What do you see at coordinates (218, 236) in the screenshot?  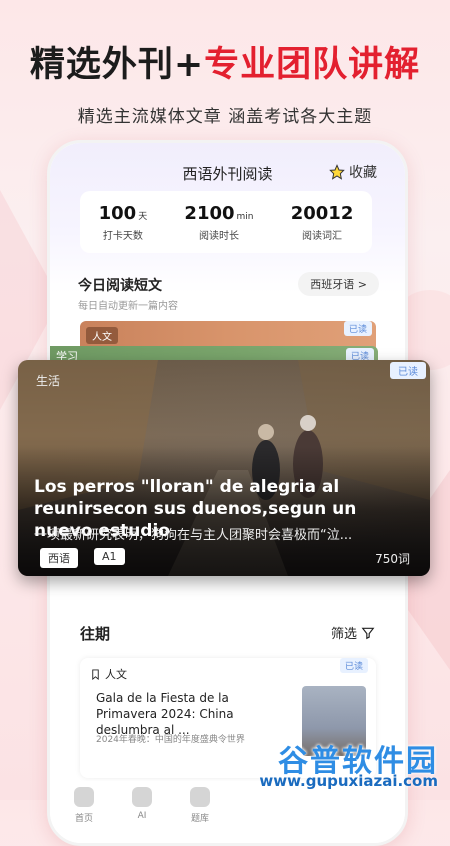 I see `stat-label: 阅读时长` at bounding box center [218, 236].